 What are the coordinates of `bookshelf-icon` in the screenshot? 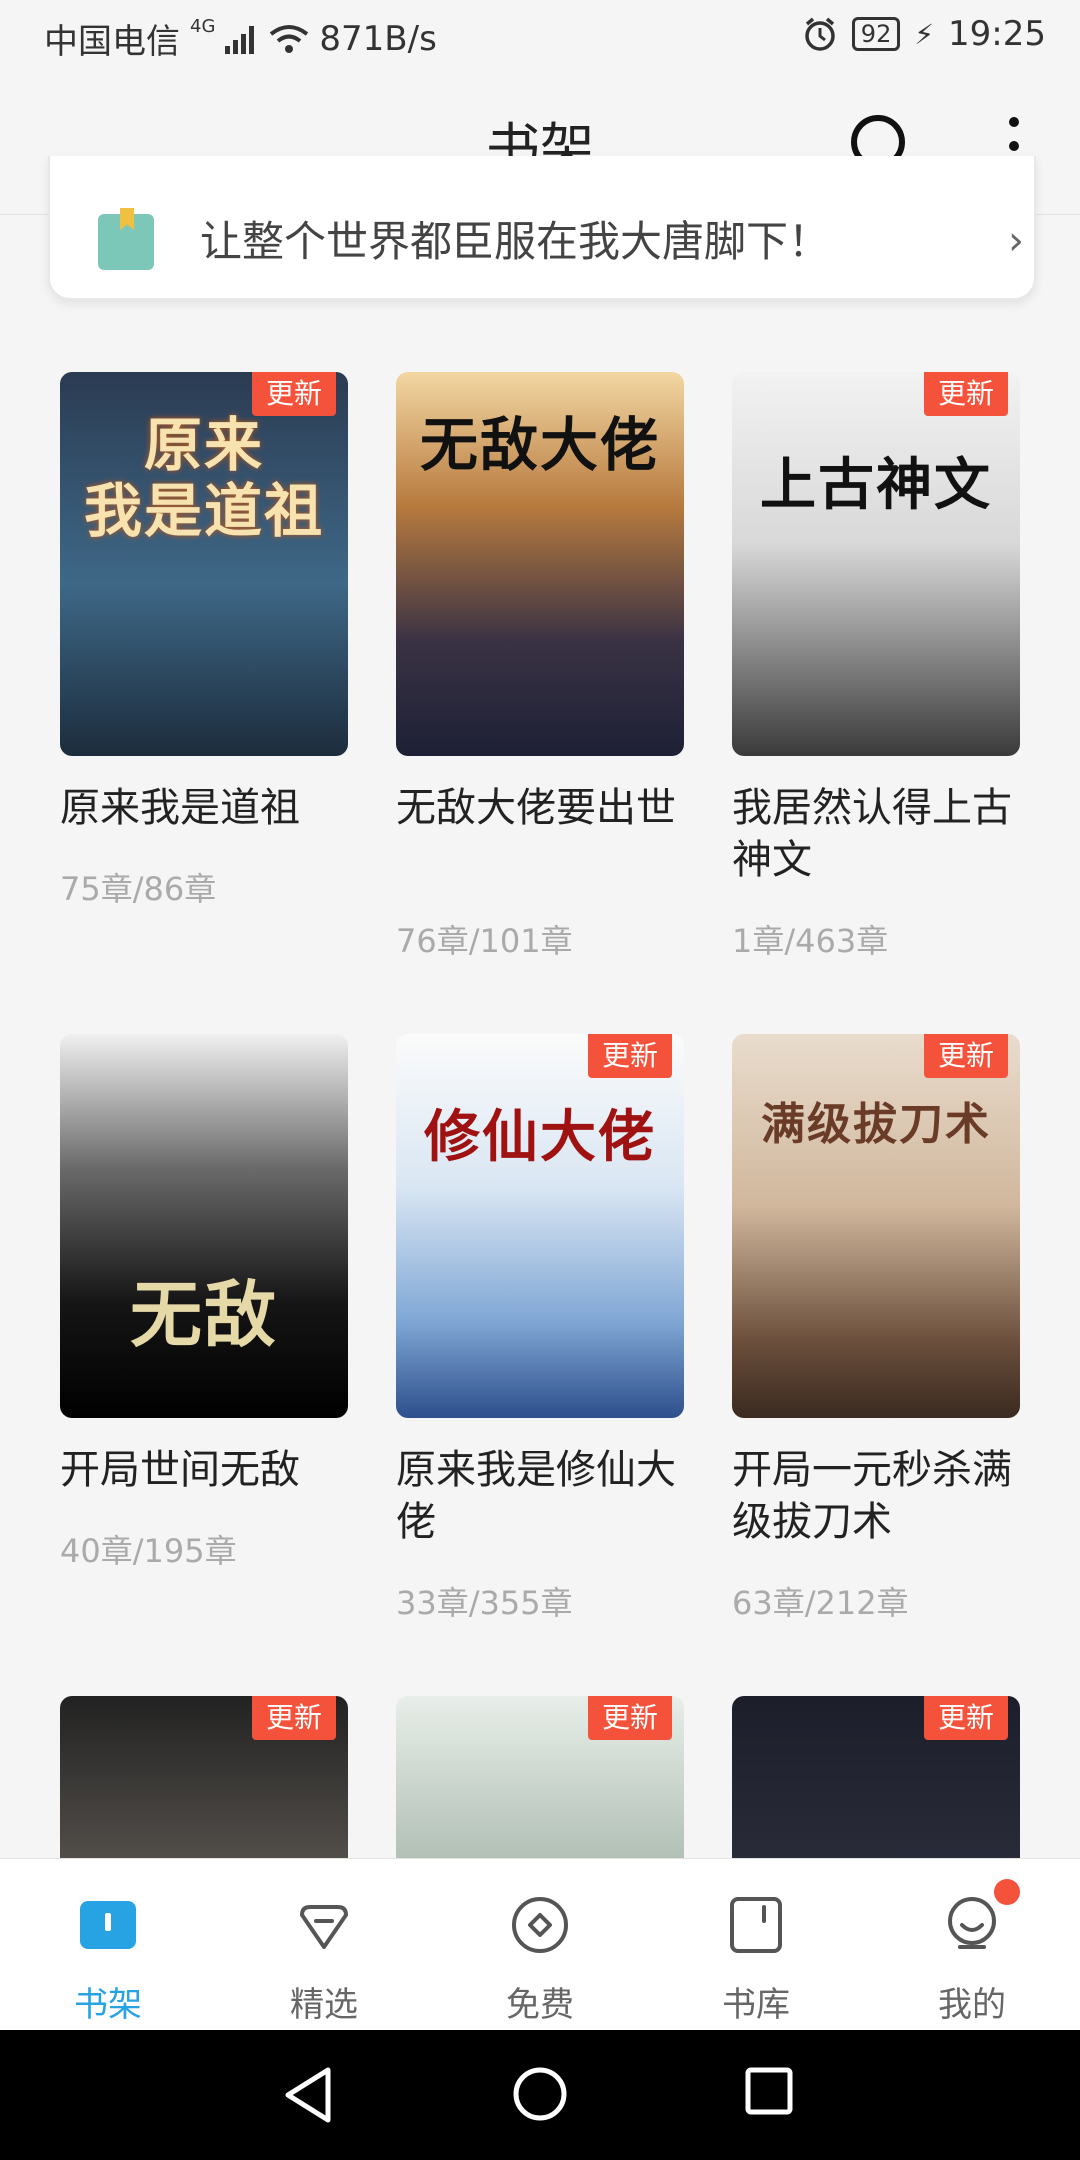 It's located at (108, 1925).